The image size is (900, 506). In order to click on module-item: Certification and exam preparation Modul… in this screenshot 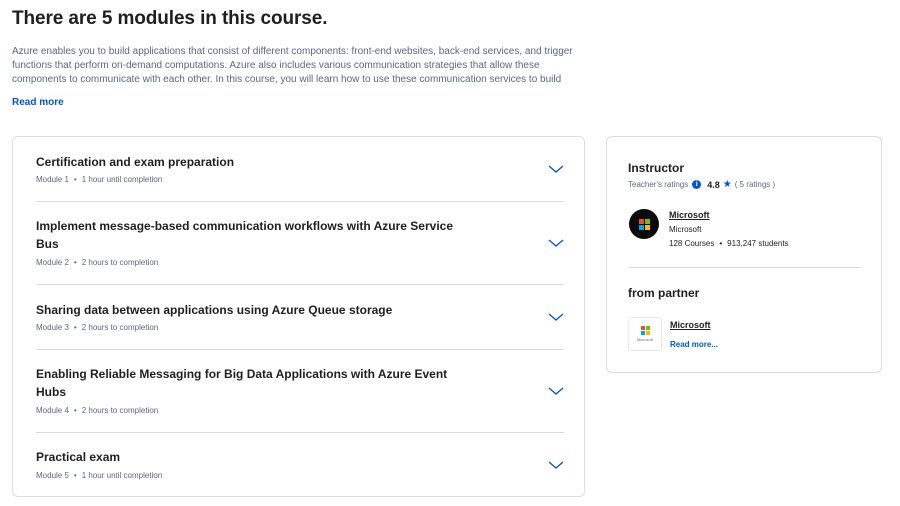, I will do `click(300, 169)`.